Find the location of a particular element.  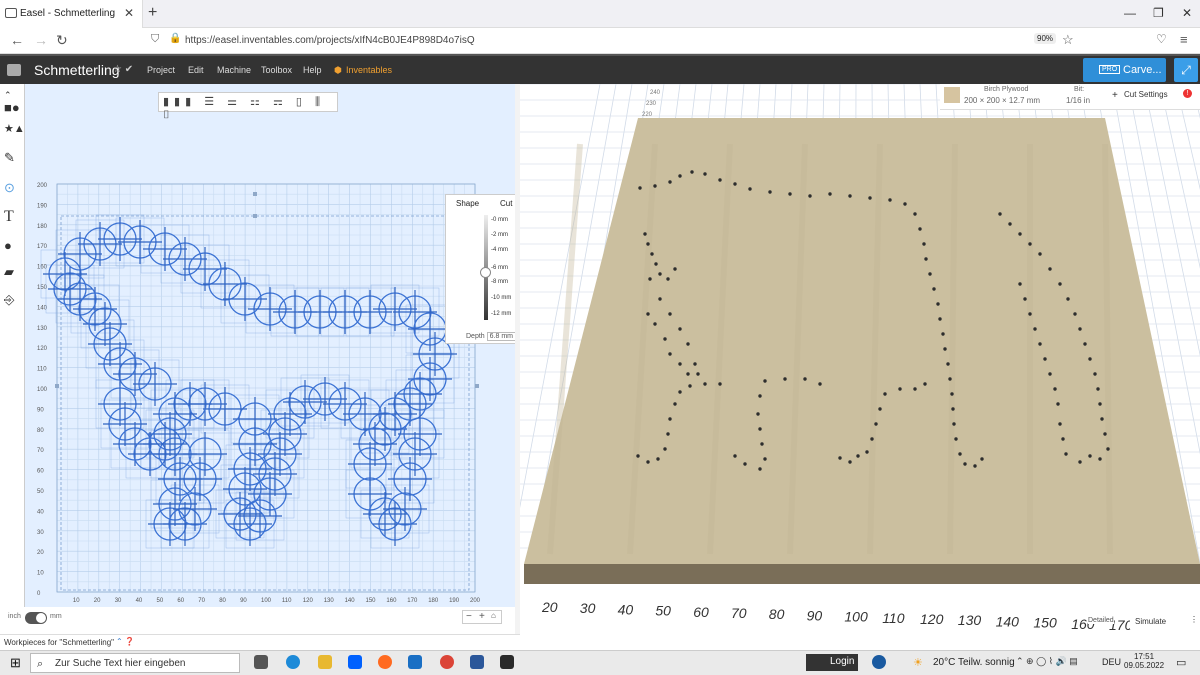

shapes-icon: ■● is located at coordinates (12, 107).